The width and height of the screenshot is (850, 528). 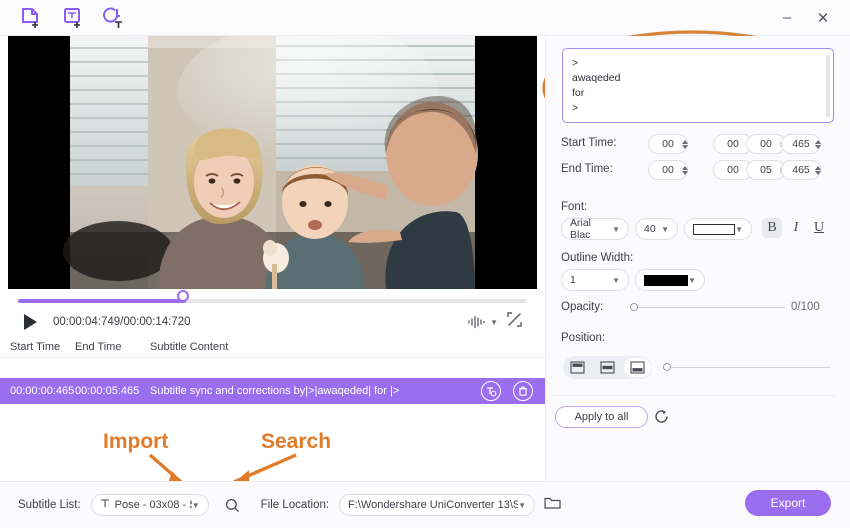 What do you see at coordinates (233, 505) in the screenshot?
I see `search-icon` at bounding box center [233, 505].